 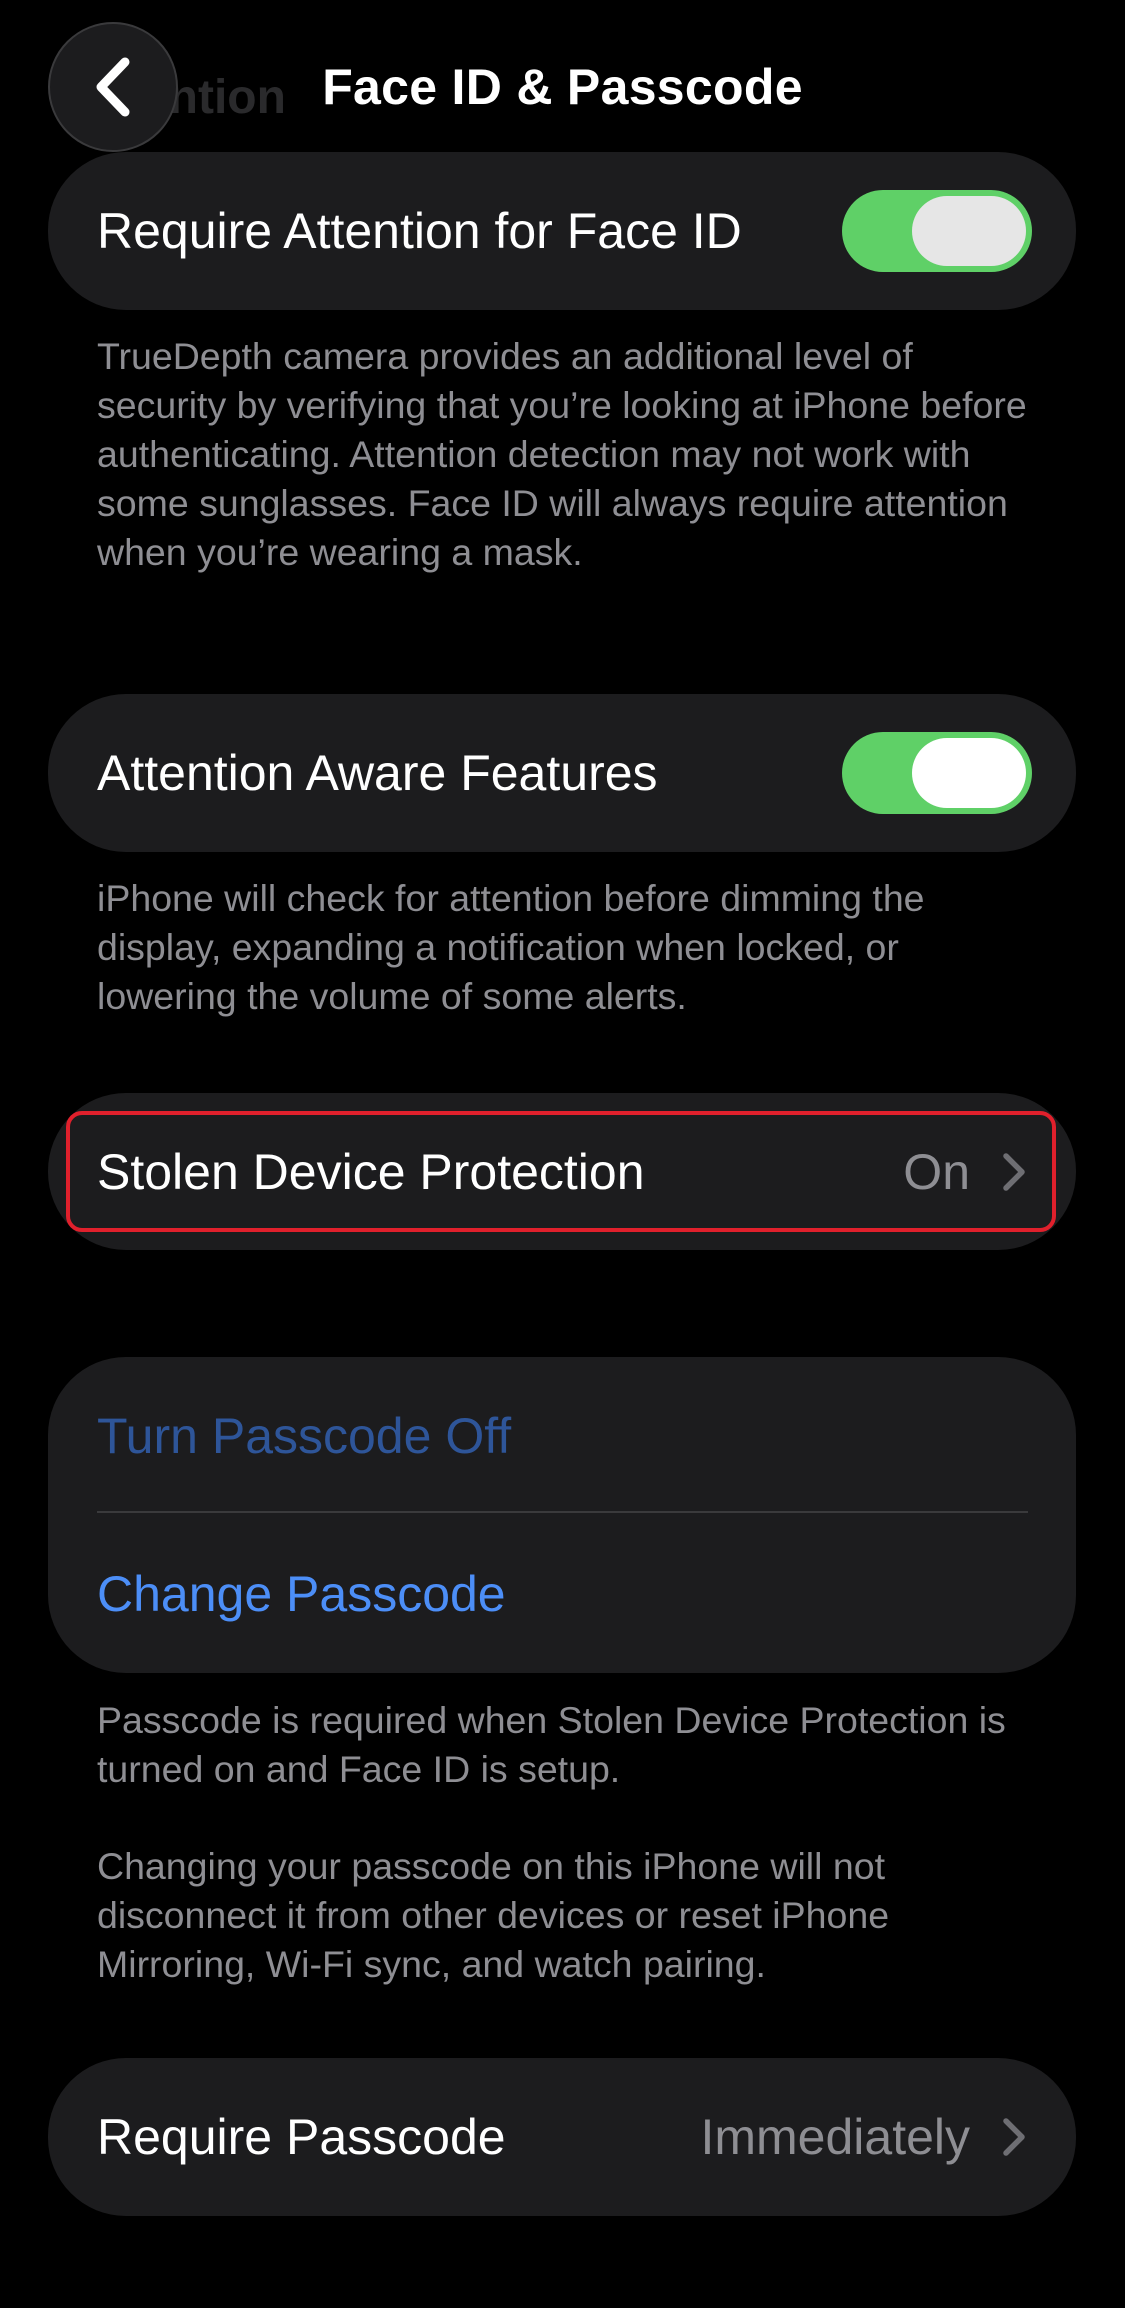 I want to click on navigation-bar: ttention Face ID & Passcode, so click(x=562, y=85).